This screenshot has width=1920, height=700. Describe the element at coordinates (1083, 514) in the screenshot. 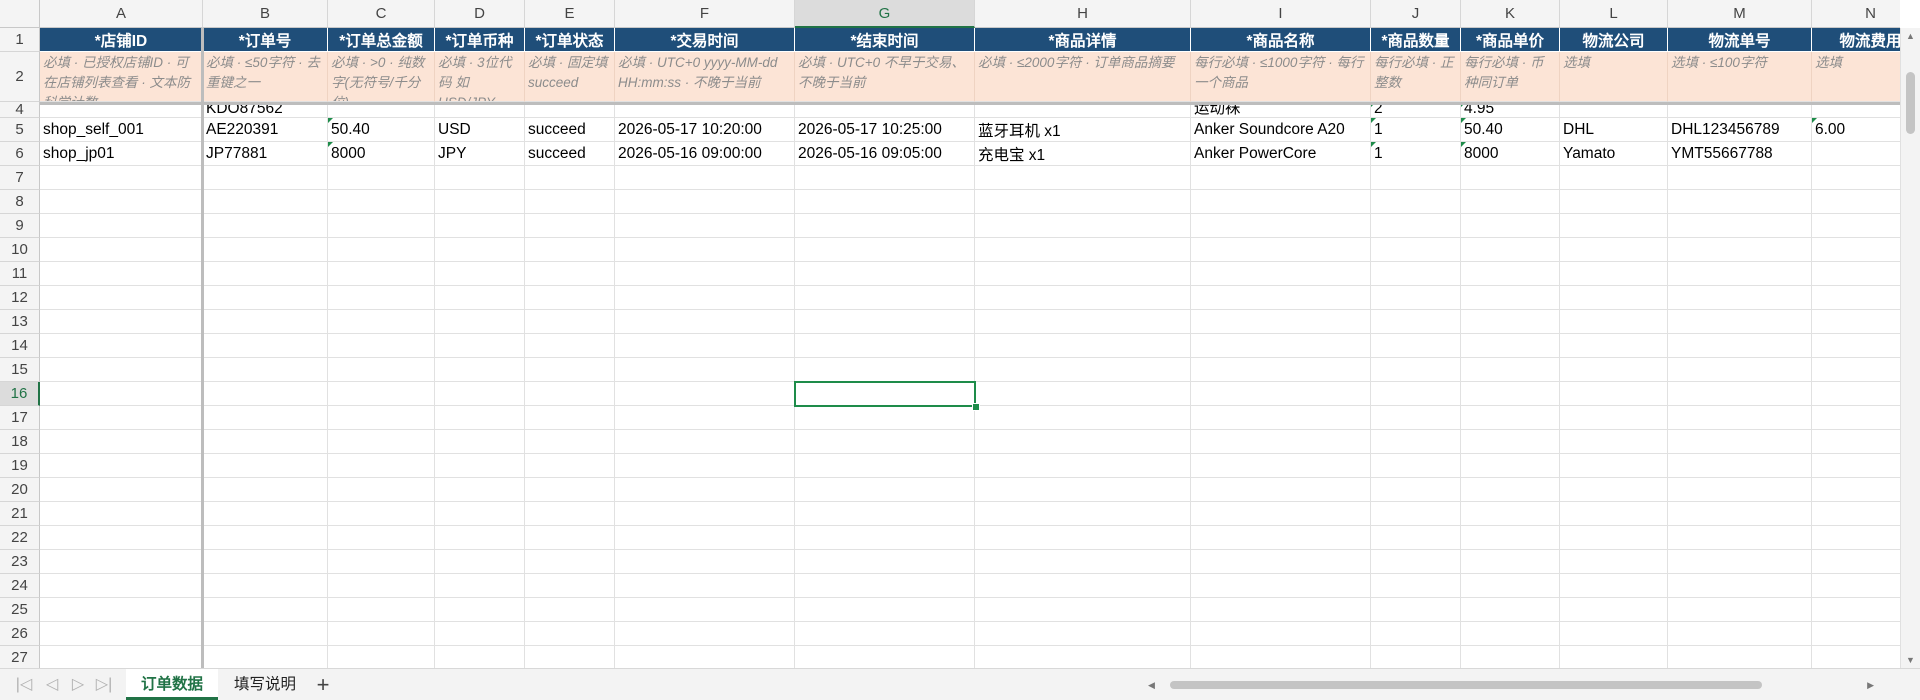

I see `cell-h21` at that location.